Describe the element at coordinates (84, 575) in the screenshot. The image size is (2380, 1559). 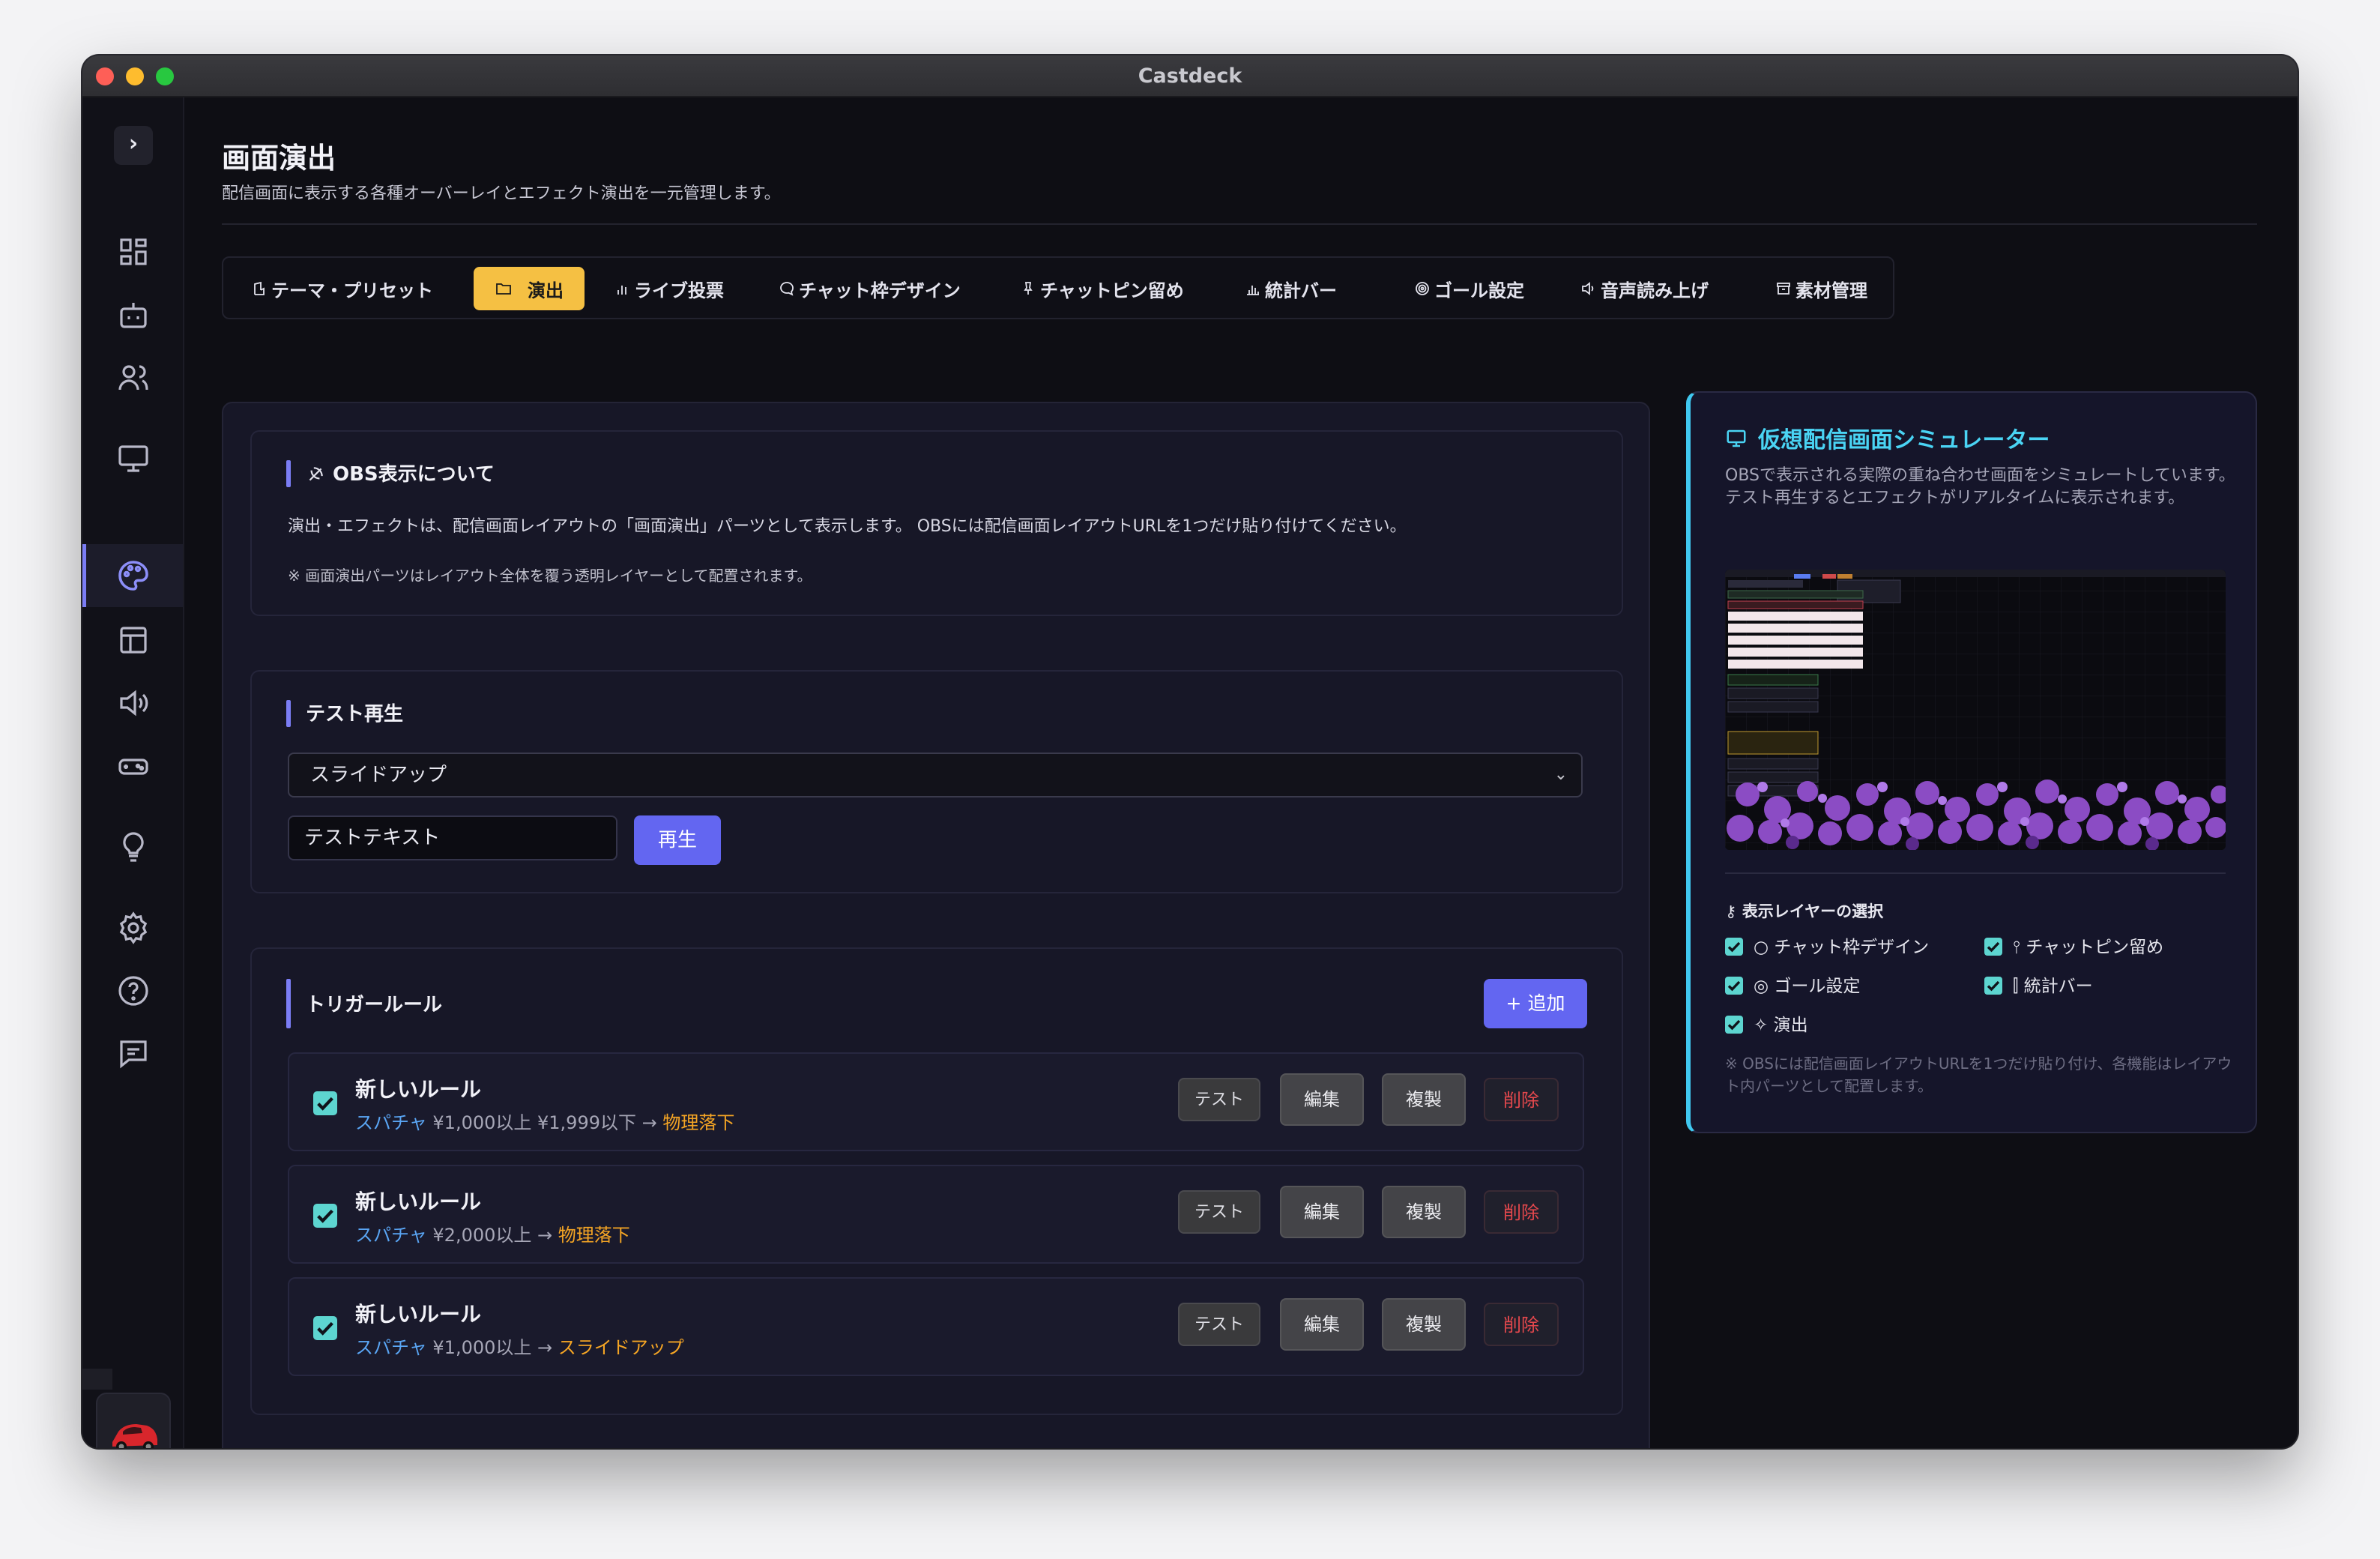
I see `sidebar-active-indicator` at that location.